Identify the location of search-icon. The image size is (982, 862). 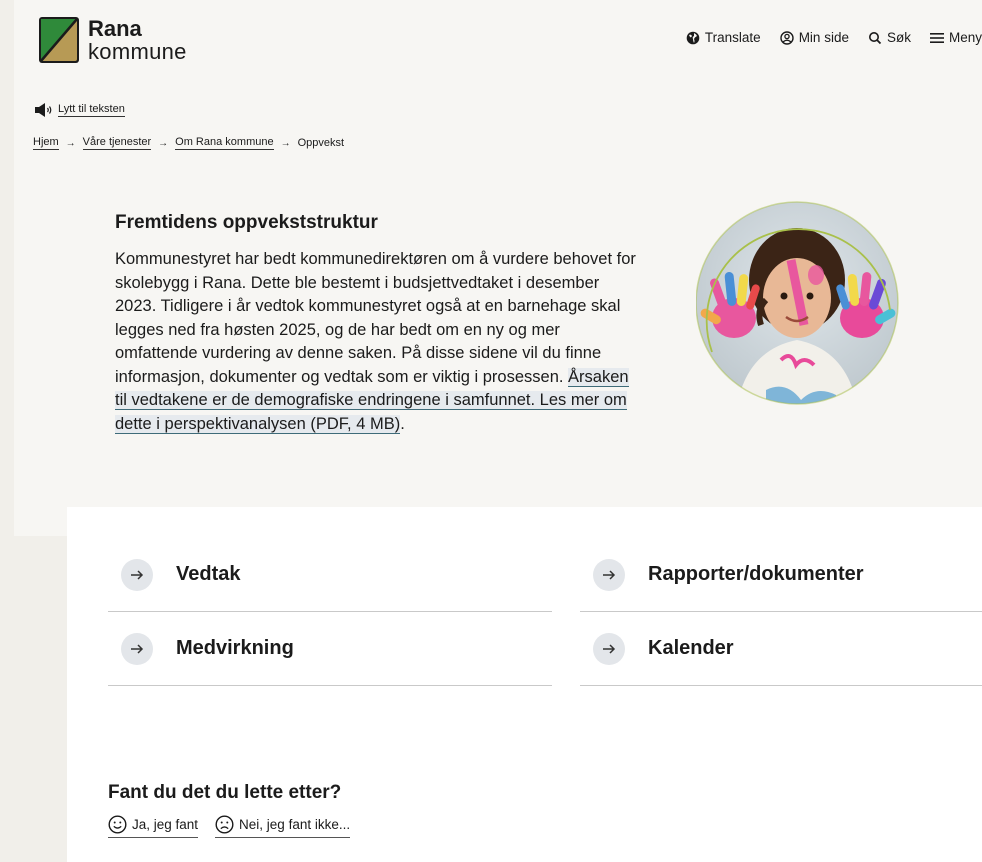
(875, 37).